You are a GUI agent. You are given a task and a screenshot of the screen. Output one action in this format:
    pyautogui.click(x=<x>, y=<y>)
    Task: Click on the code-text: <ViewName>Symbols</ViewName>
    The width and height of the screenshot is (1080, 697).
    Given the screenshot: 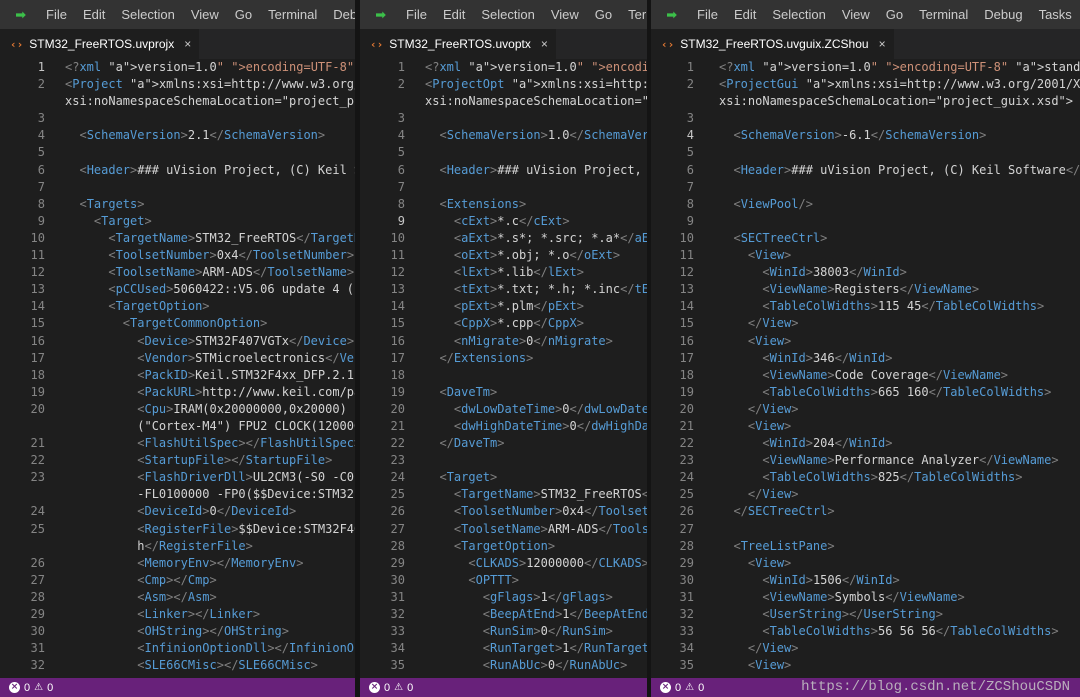 What is the action you would take?
    pyautogui.click(x=863, y=596)
    